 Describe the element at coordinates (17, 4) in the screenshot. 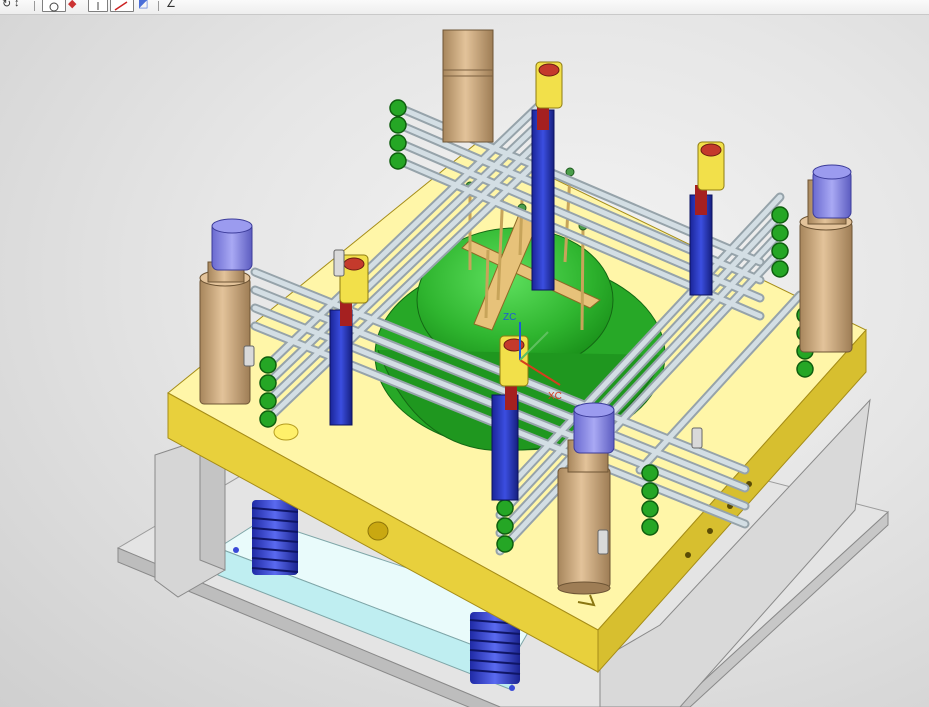

I see `orient-view-icon: ↕` at that location.